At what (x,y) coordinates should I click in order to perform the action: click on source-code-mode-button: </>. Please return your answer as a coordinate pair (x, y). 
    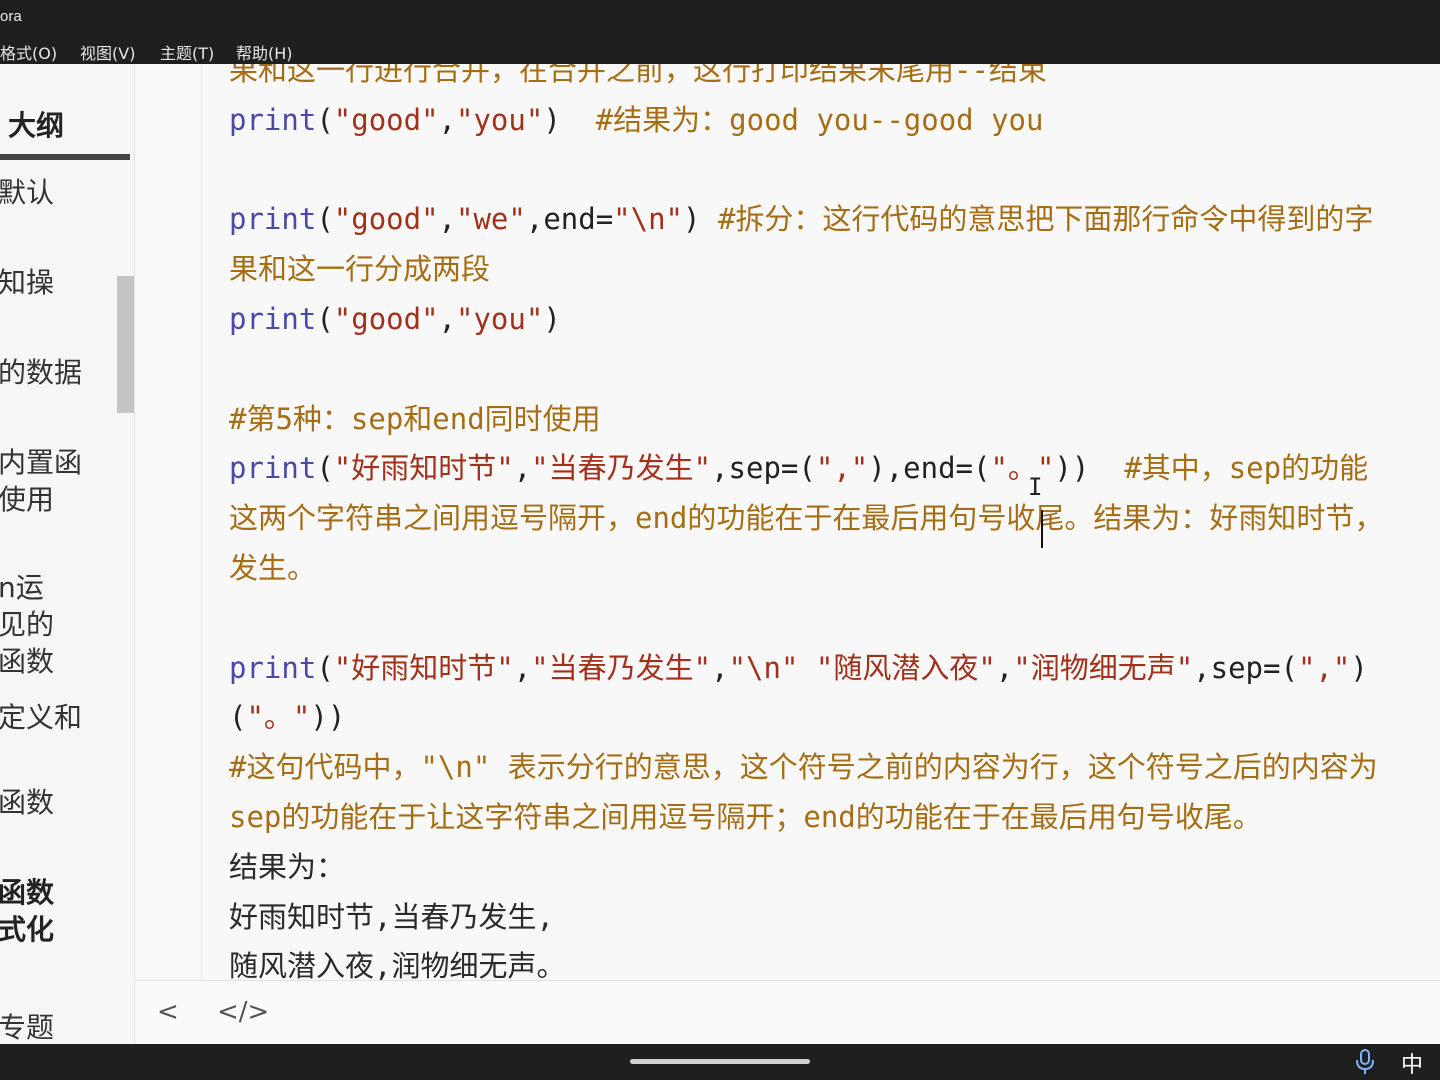
    Looking at the image, I should click on (243, 1012).